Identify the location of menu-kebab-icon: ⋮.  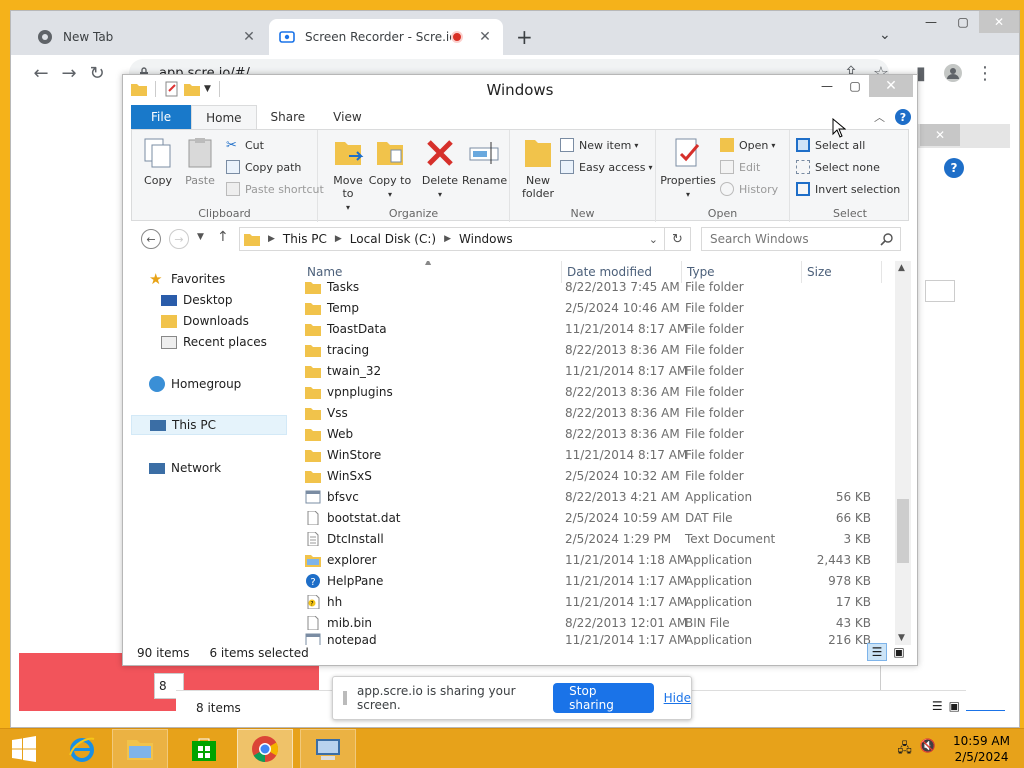
(985, 73).